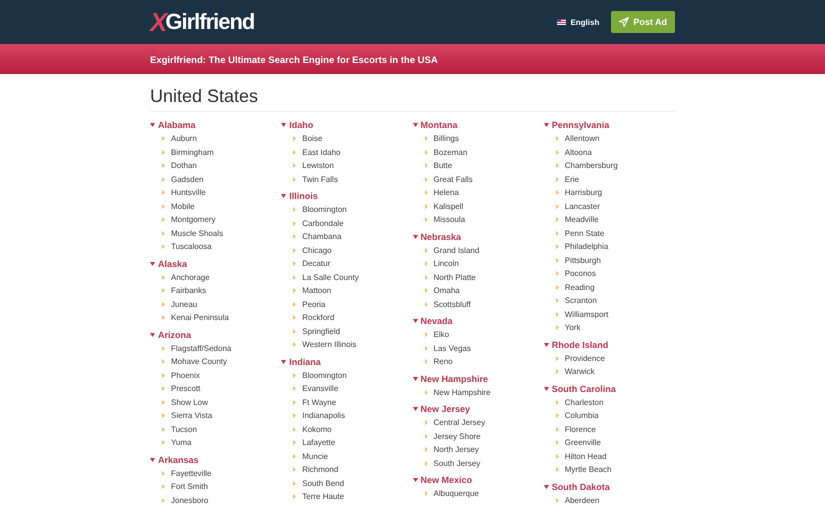 This screenshot has height=510, width=825. What do you see at coordinates (320, 469) in the screenshot?
I see `city-link: Richmond` at bounding box center [320, 469].